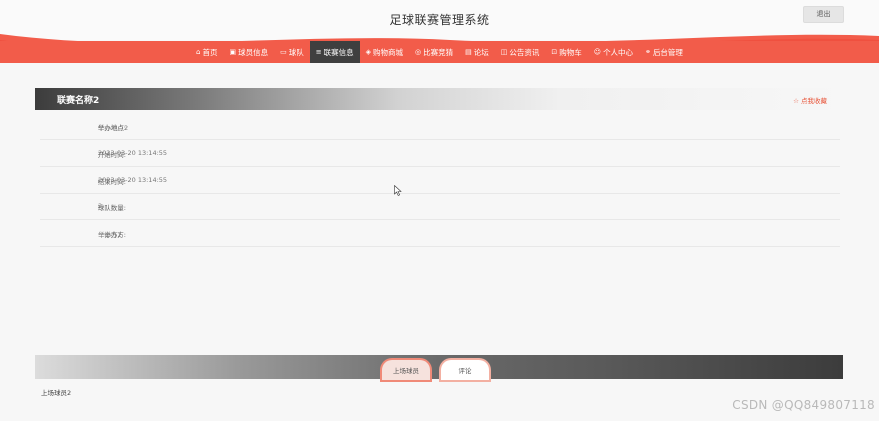 Image resolution: width=879 pixels, height=421 pixels. I want to click on nav-item-10: ⚭ 后台管理, so click(664, 52).